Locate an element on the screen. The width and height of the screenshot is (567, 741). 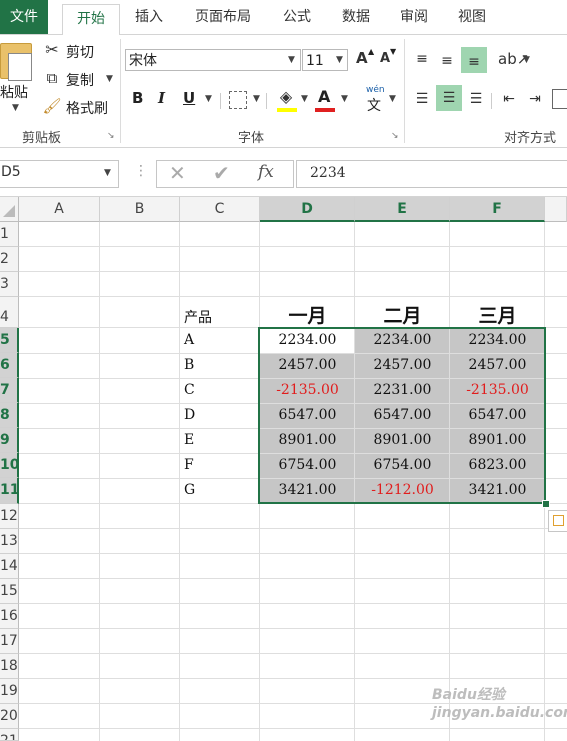
tab-home: 开始 is located at coordinates (91, 20).